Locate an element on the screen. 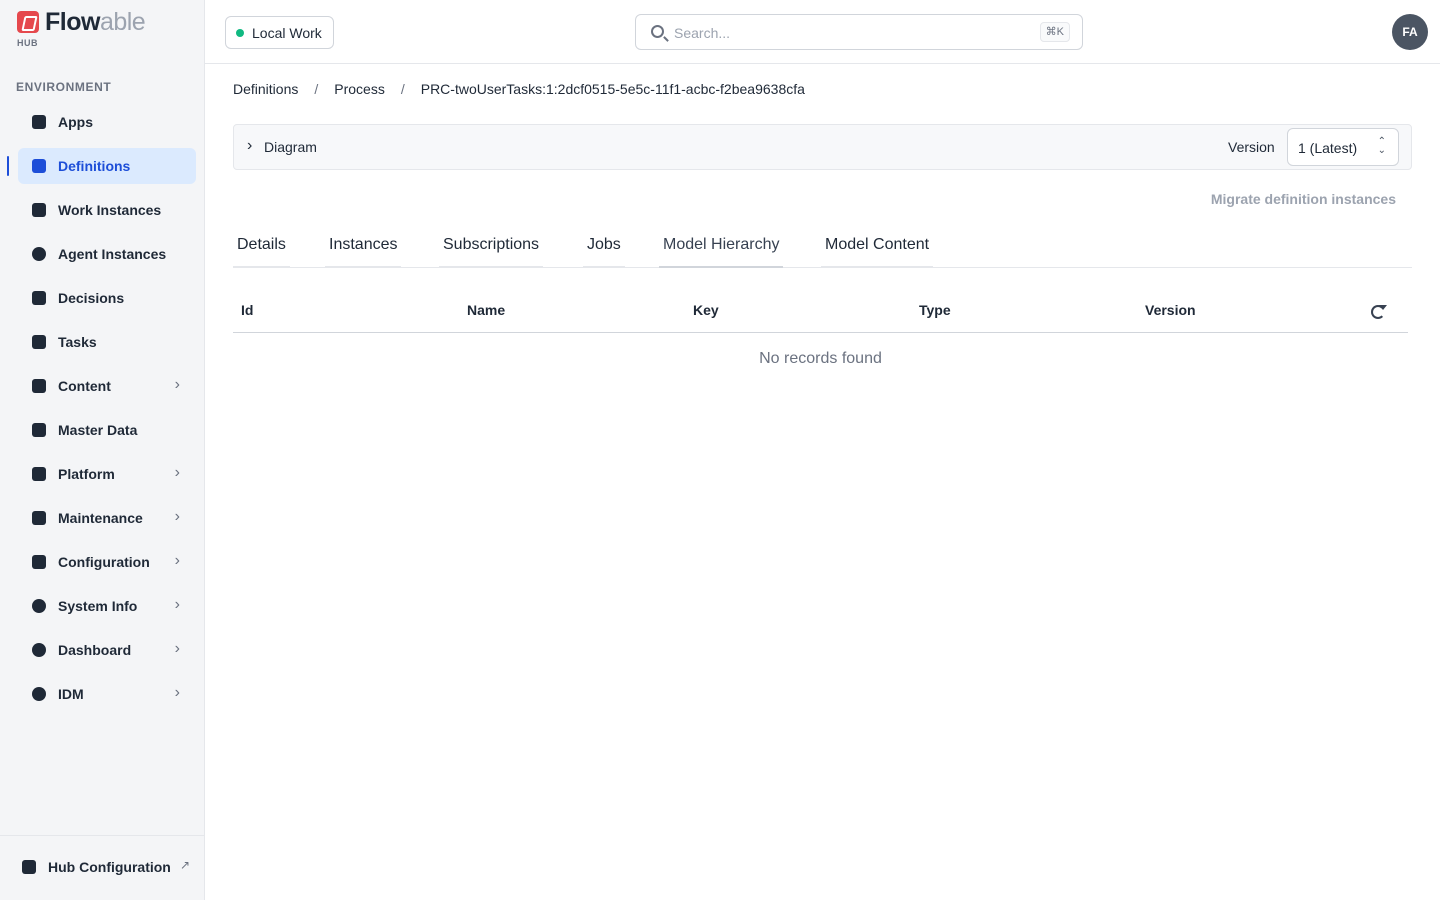 This screenshot has height=900, width=1440. sidebar-item-maintenance: Maintenance › is located at coordinates (107, 518).